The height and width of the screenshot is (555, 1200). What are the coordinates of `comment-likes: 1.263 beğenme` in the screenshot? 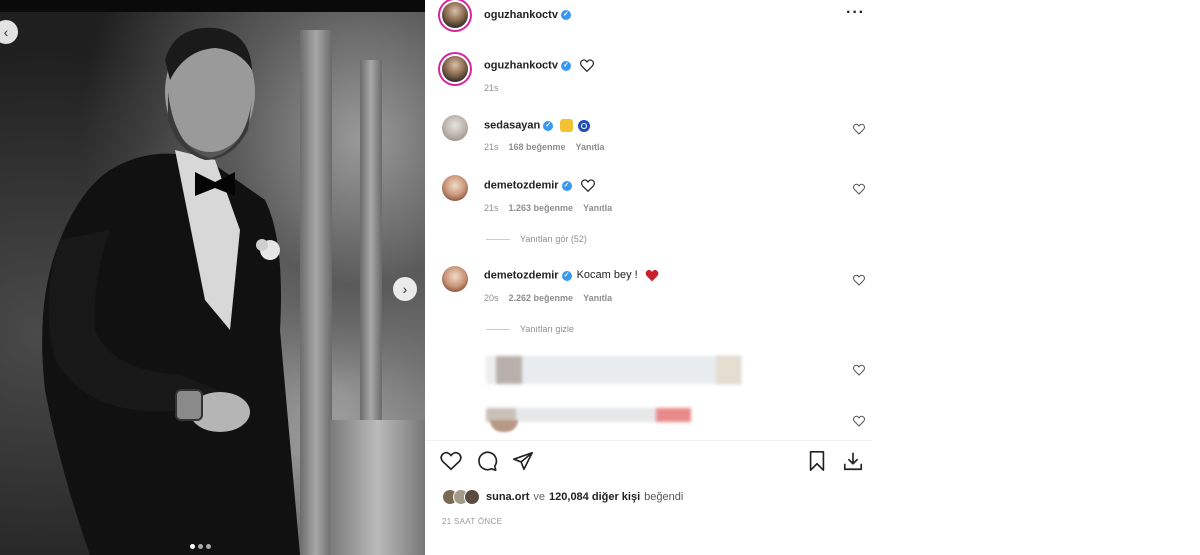 It's located at (541, 208).